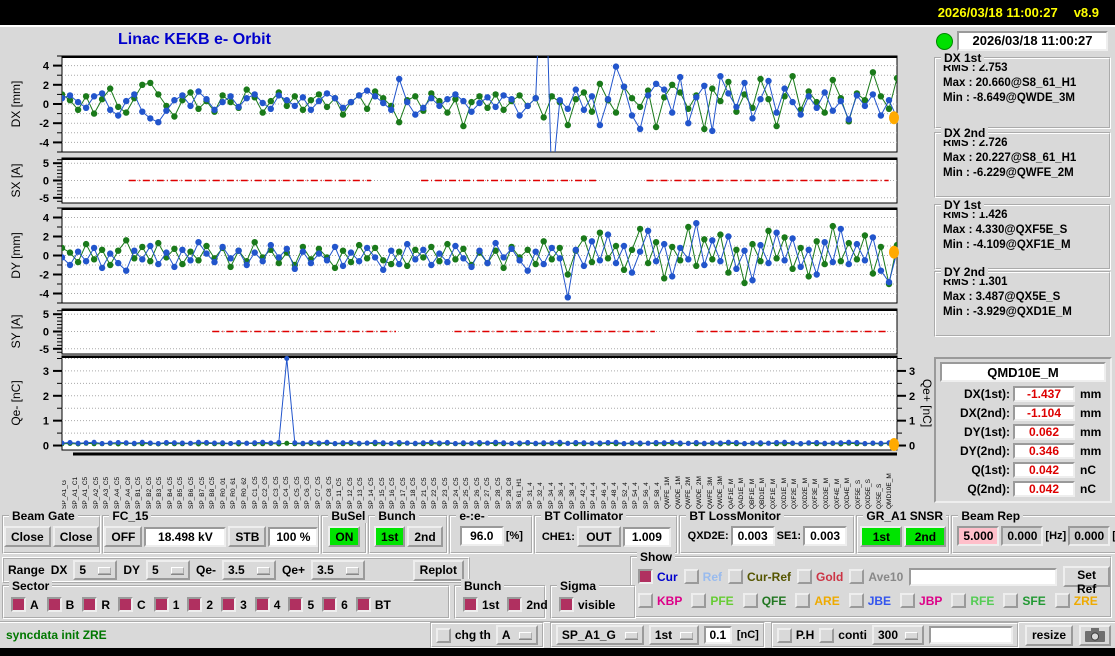 The image size is (1115, 656). Describe the element at coordinates (921, 600) in the screenshot. I see `checkbox-jbp: JBP` at that location.